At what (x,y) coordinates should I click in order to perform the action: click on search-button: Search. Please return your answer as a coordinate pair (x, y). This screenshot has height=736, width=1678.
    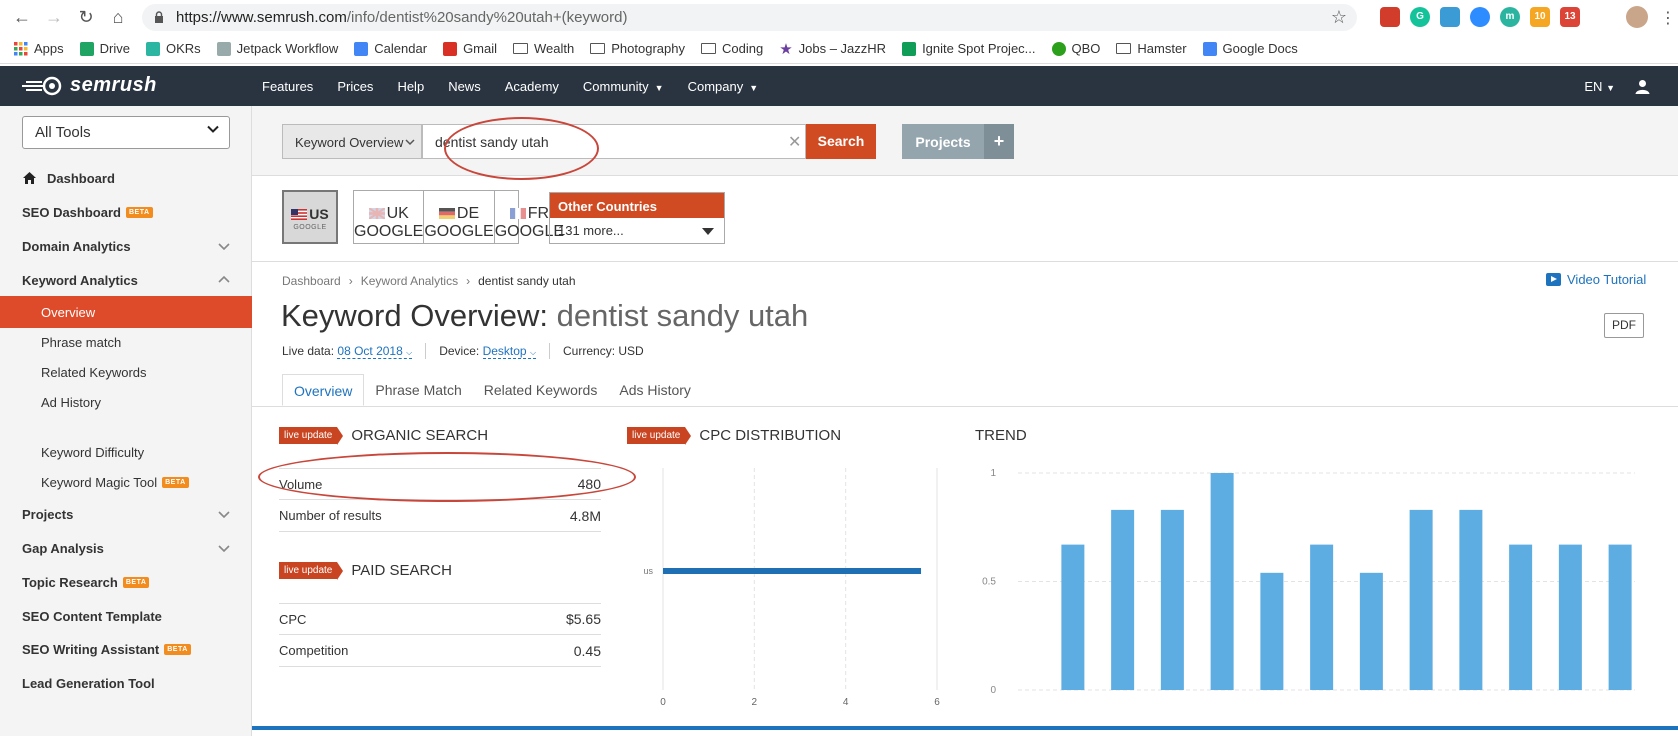
    Looking at the image, I should click on (841, 141).